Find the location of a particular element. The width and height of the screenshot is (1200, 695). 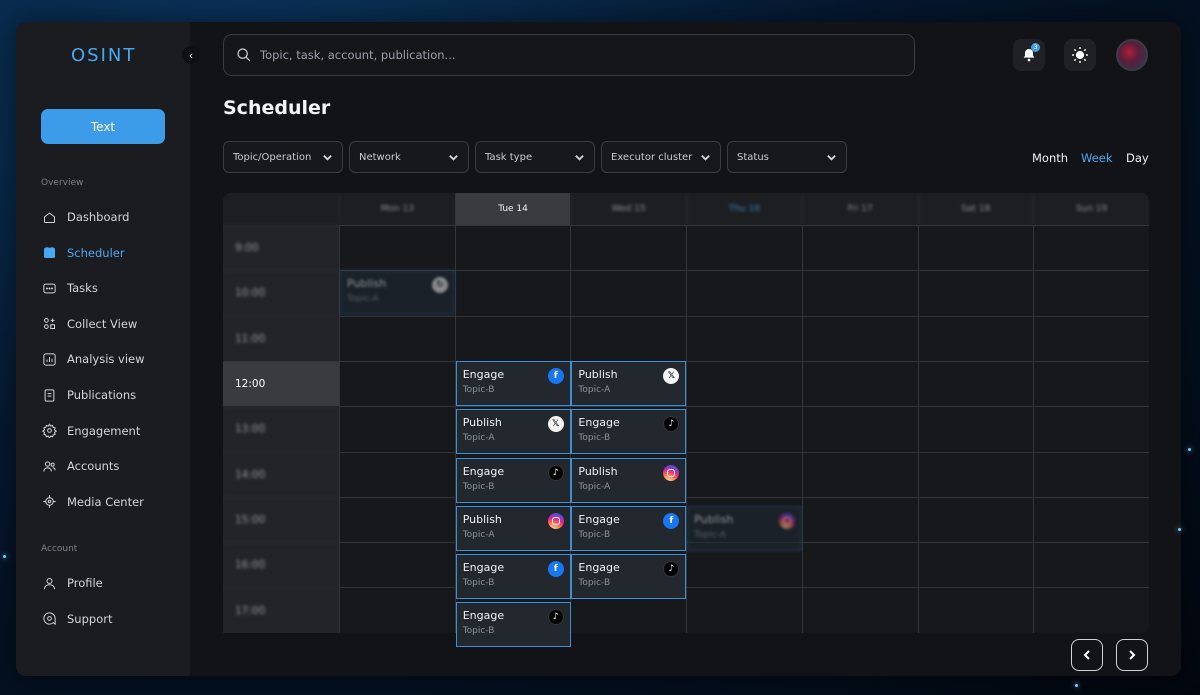

support-icon is located at coordinates (49, 619).